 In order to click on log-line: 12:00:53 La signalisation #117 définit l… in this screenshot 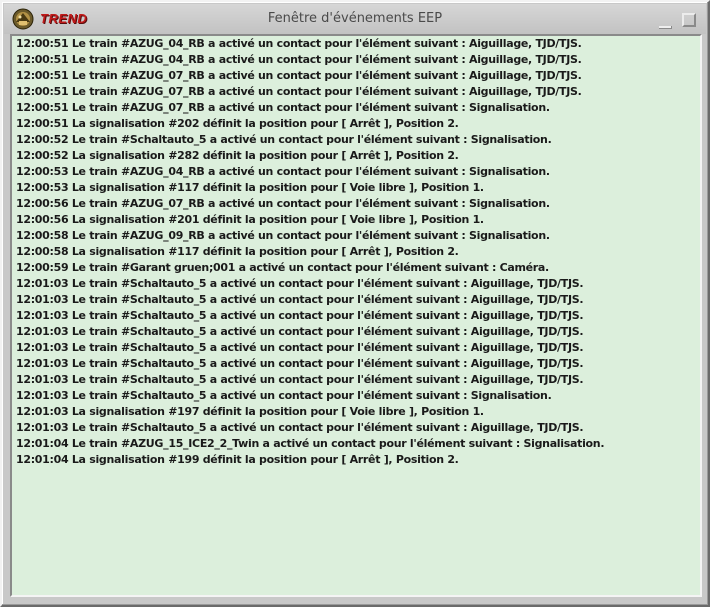, I will do `click(250, 187)`.